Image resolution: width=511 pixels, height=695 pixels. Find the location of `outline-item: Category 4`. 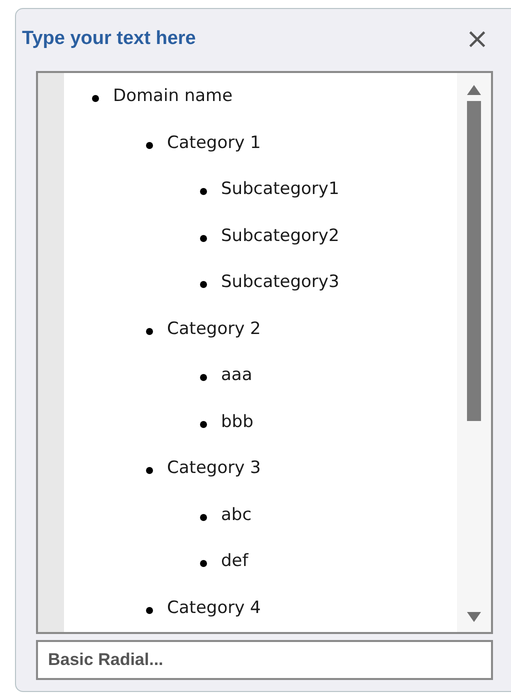

outline-item: Category 4 is located at coordinates (214, 607).